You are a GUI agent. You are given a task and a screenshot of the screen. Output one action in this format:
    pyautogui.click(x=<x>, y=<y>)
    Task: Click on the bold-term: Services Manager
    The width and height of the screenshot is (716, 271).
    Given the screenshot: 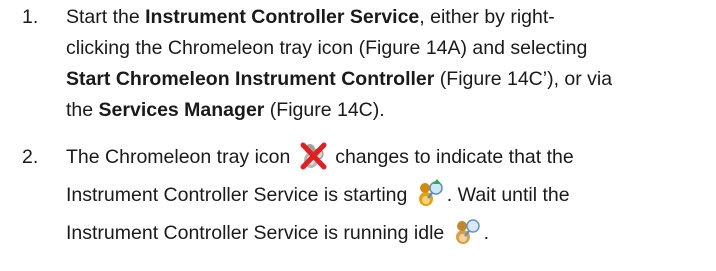 What is the action you would take?
    pyautogui.click(x=181, y=110)
    